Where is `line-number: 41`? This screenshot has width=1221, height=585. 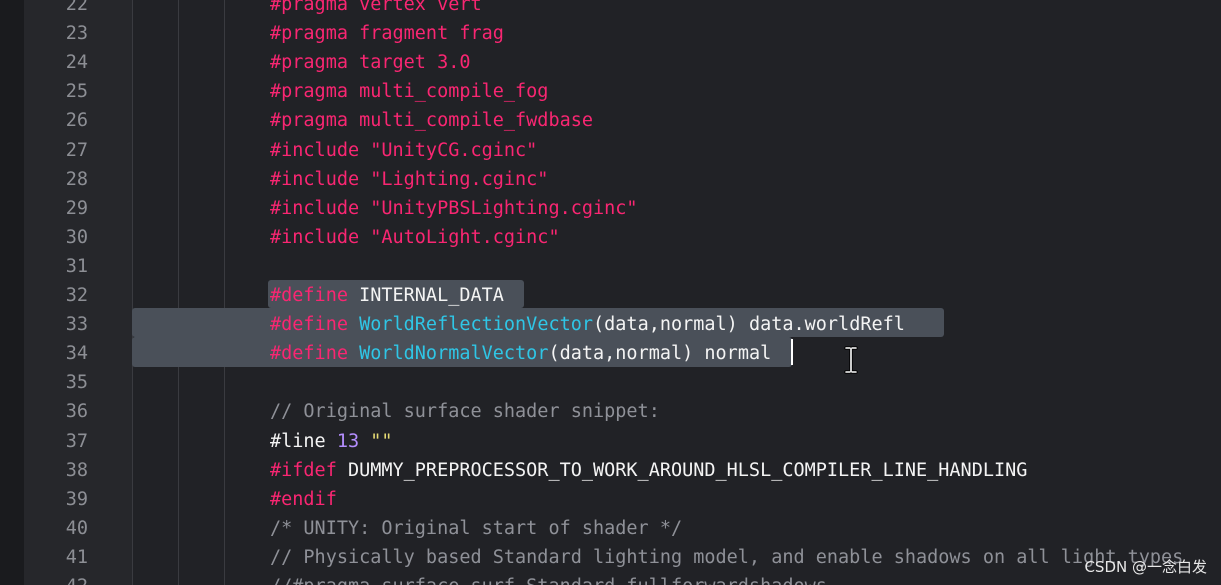 line-number: 41 is located at coordinates (76, 557).